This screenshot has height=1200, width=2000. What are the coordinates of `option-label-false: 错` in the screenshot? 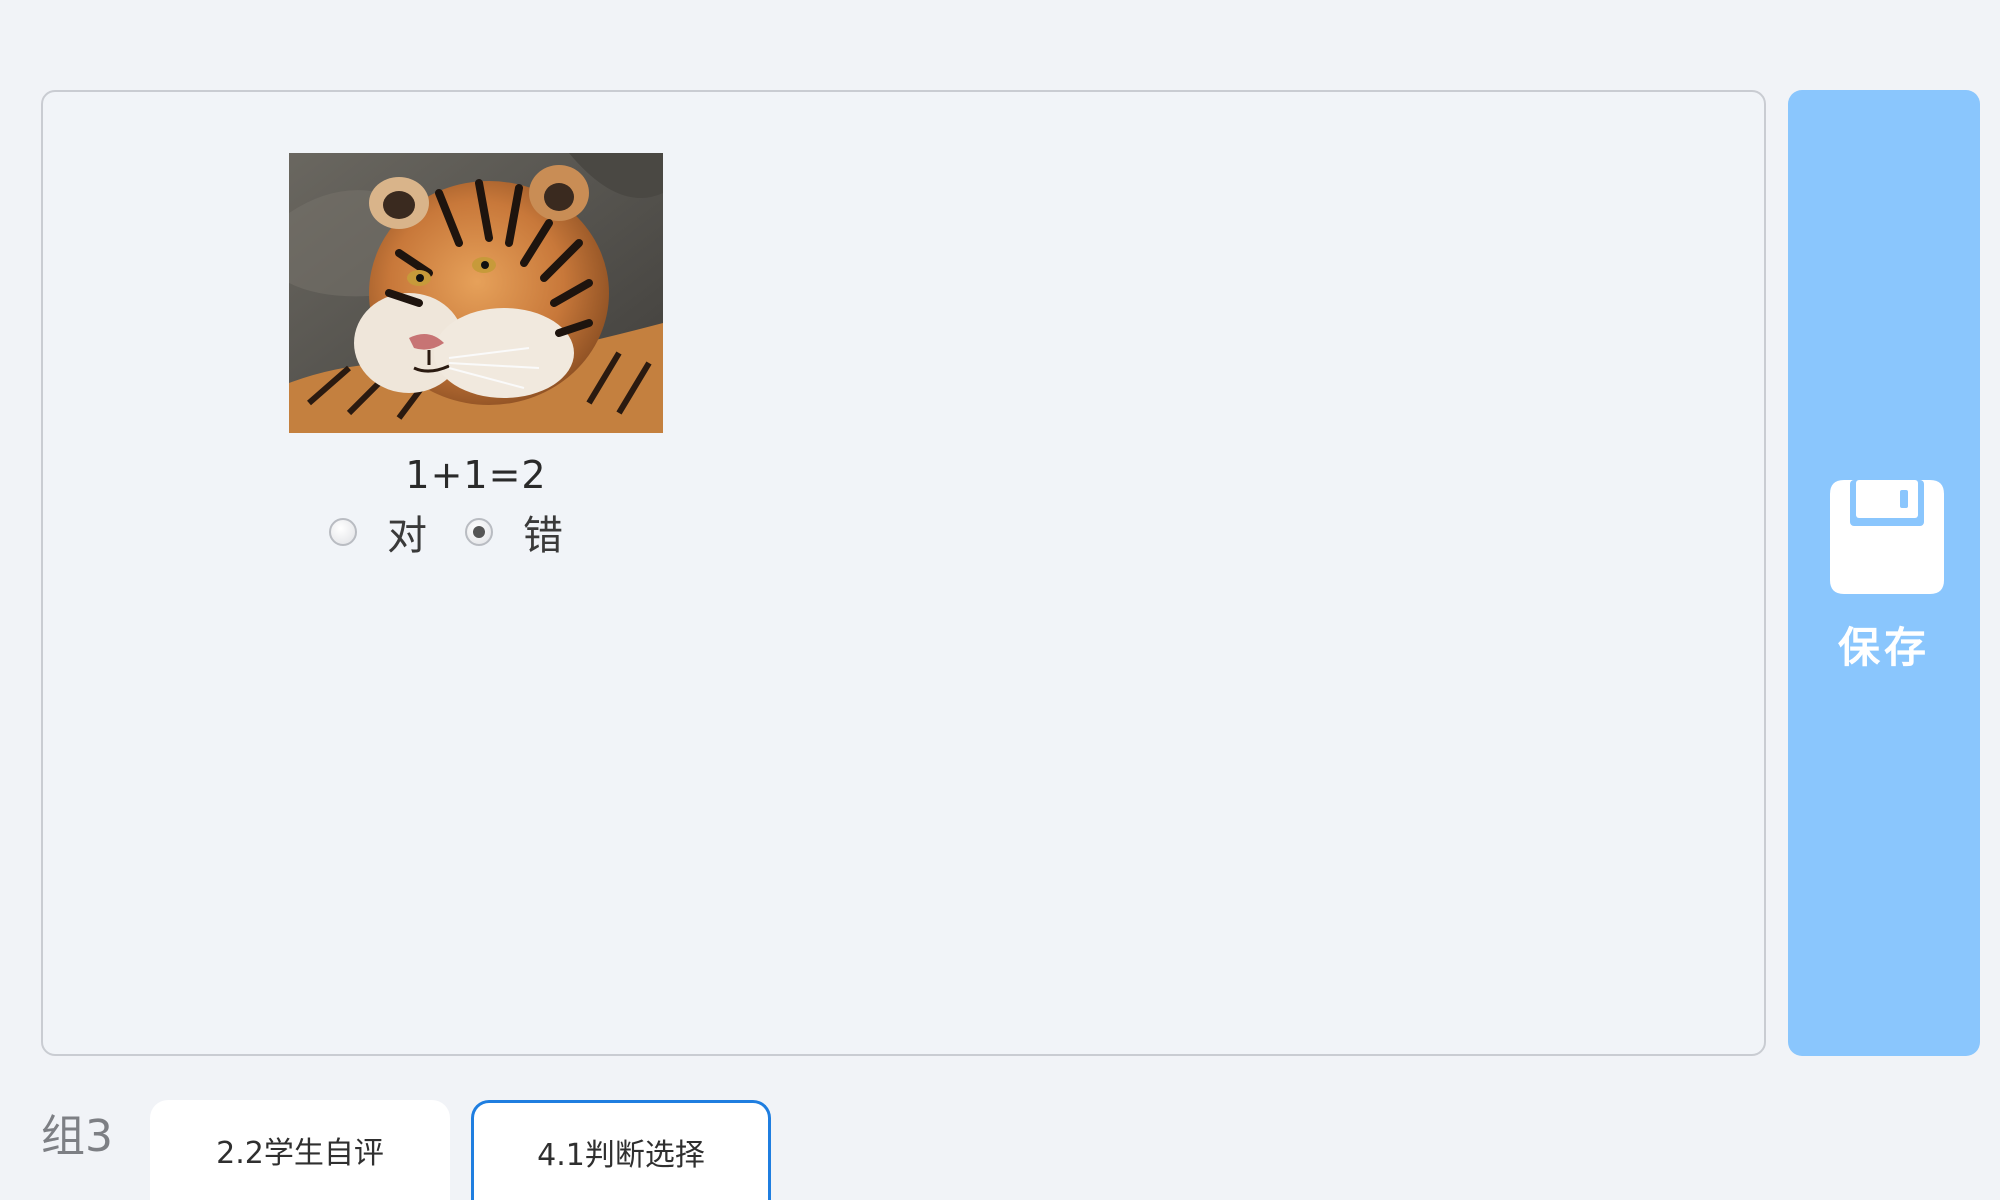 It's located at (543, 536).